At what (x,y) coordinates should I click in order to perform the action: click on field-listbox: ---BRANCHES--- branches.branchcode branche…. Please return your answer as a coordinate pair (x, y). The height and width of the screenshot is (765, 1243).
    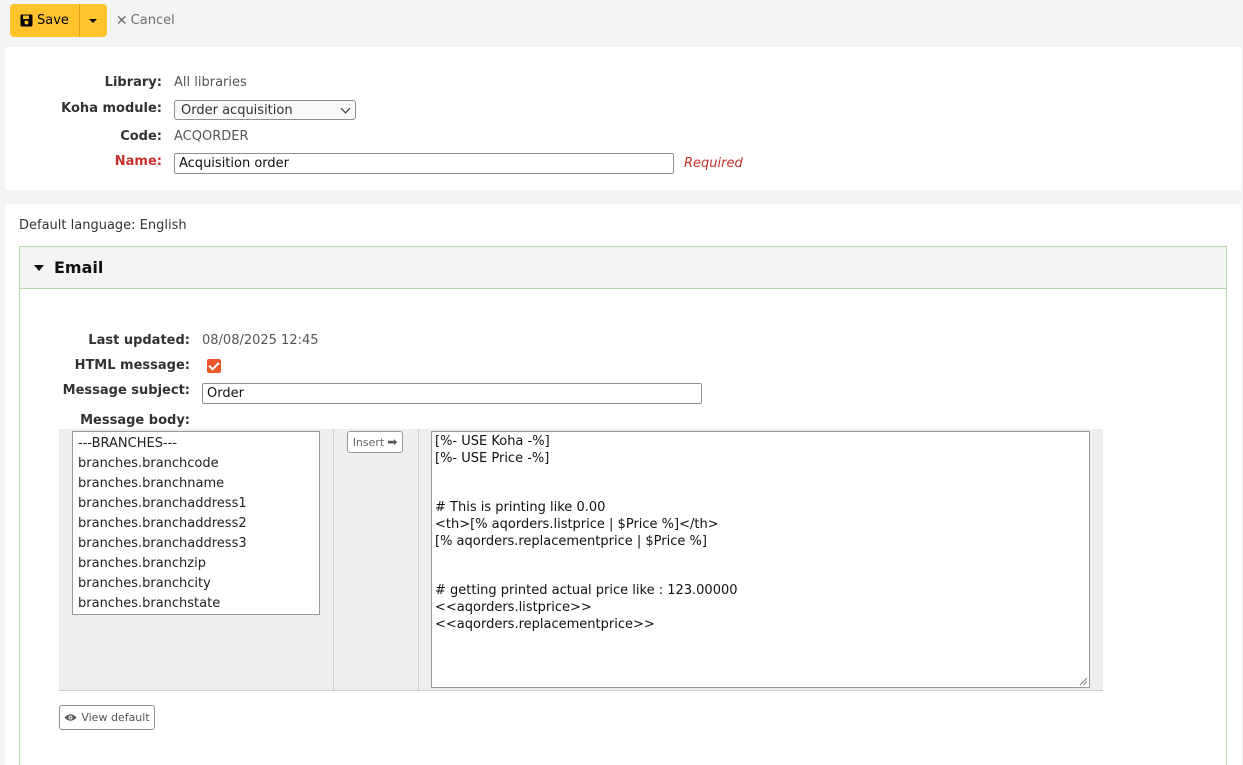
    Looking at the image, I should click on (196, 523).